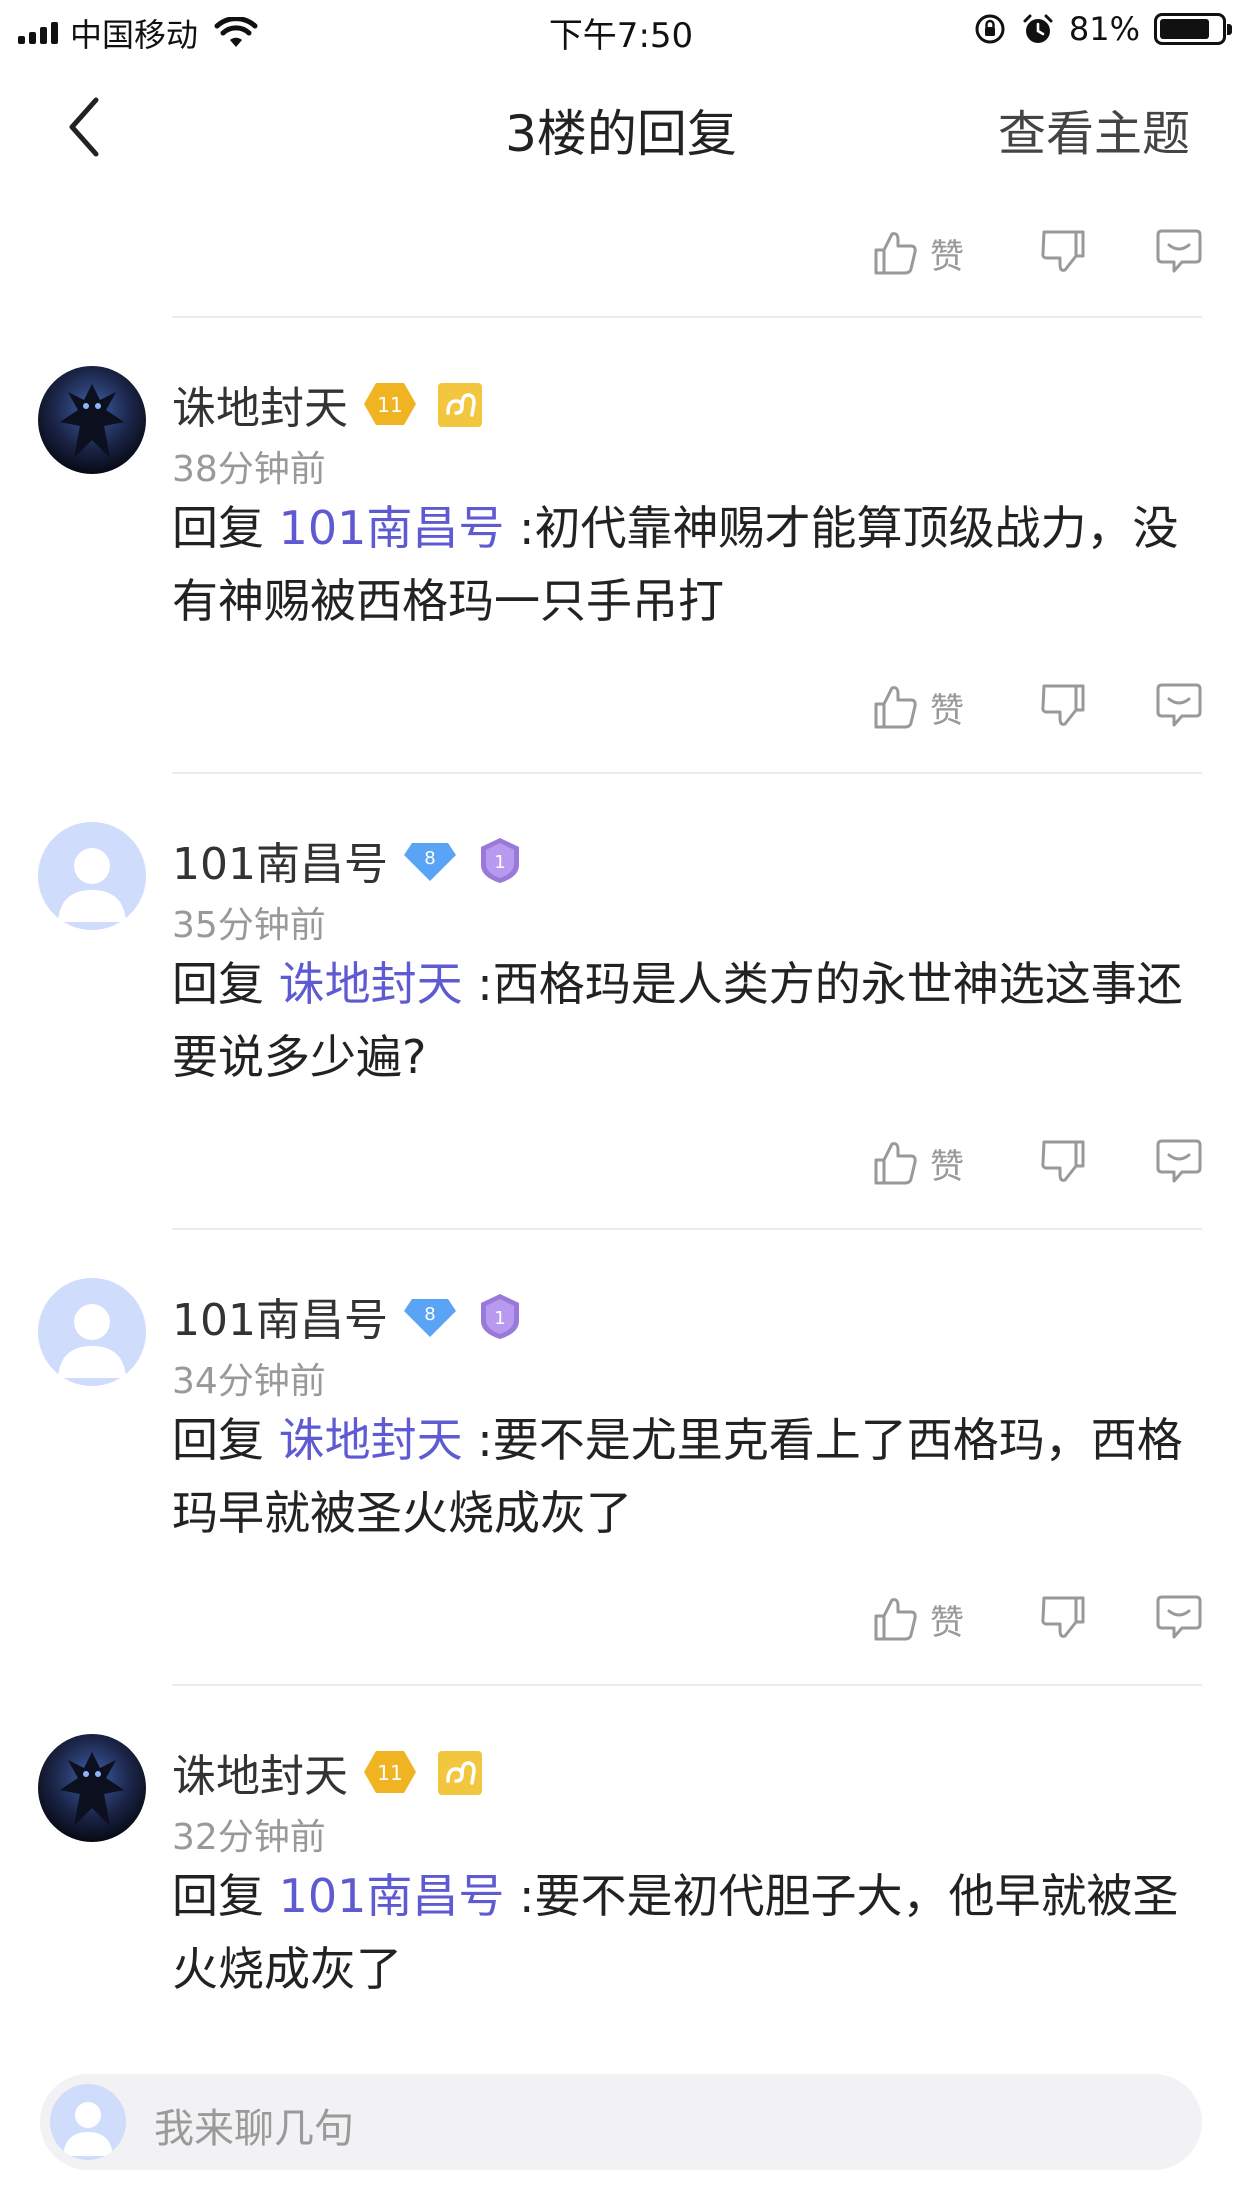 This screenshot has width=1242, height=2208. I want to click on reply-content: 回复 101南昌号 :初代靠神赐才能算顶级战力，没有神赐被西格玛一只手吊打, so click(682, 565).